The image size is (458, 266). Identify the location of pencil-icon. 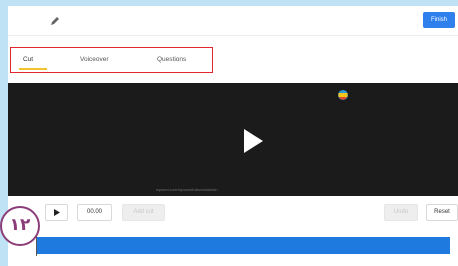
(55, 21).